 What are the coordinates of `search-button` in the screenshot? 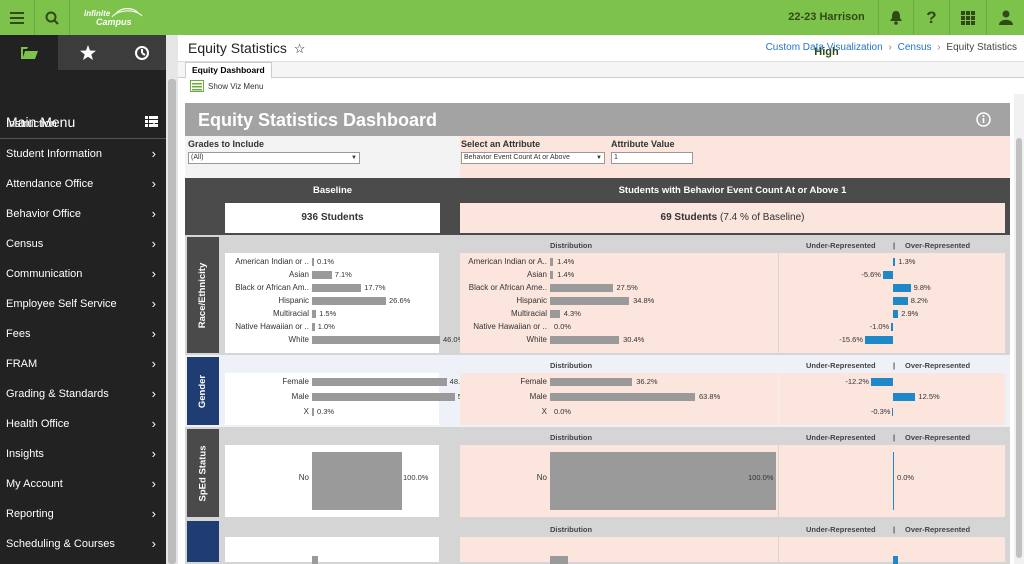 It's located at (52, 17).